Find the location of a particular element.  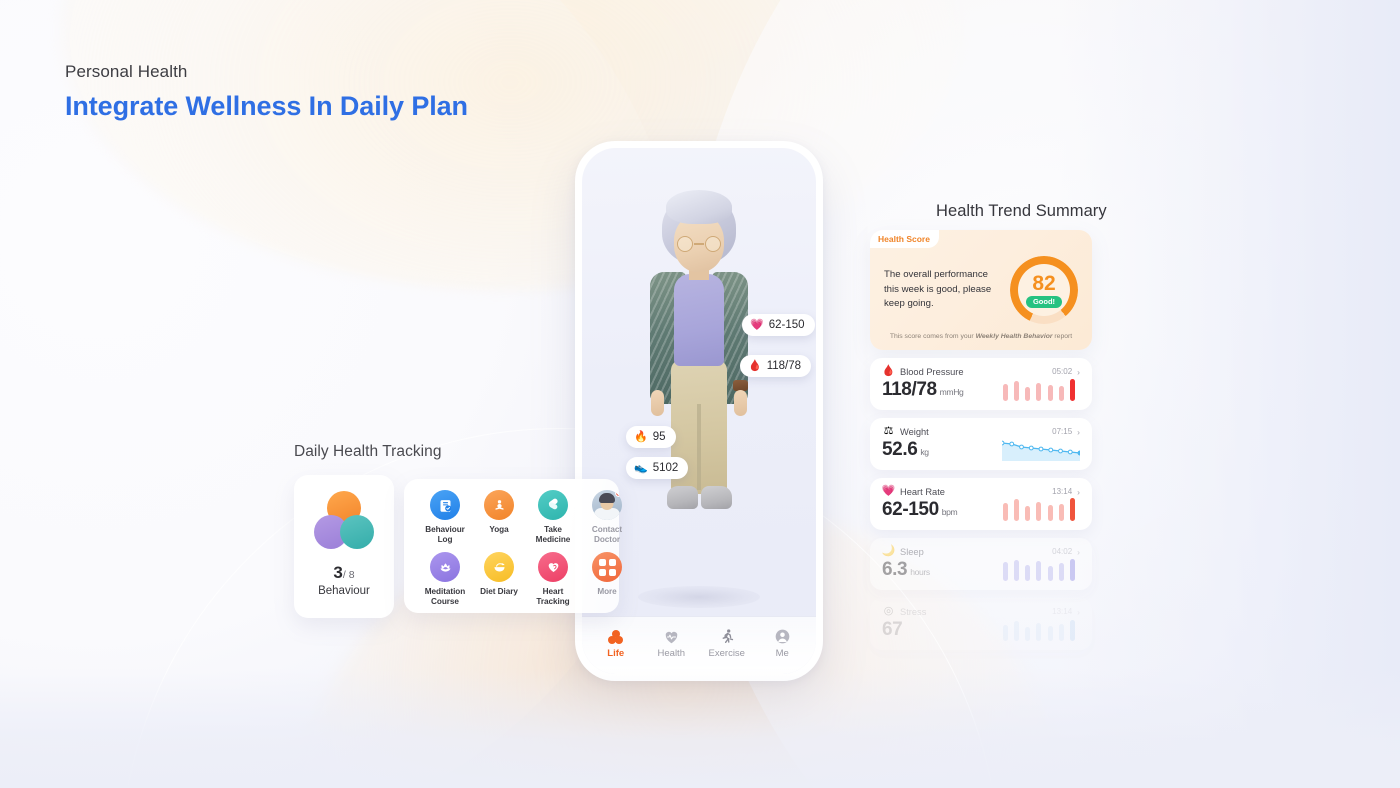

tab-life: Life is located at coordinates (616, 643).